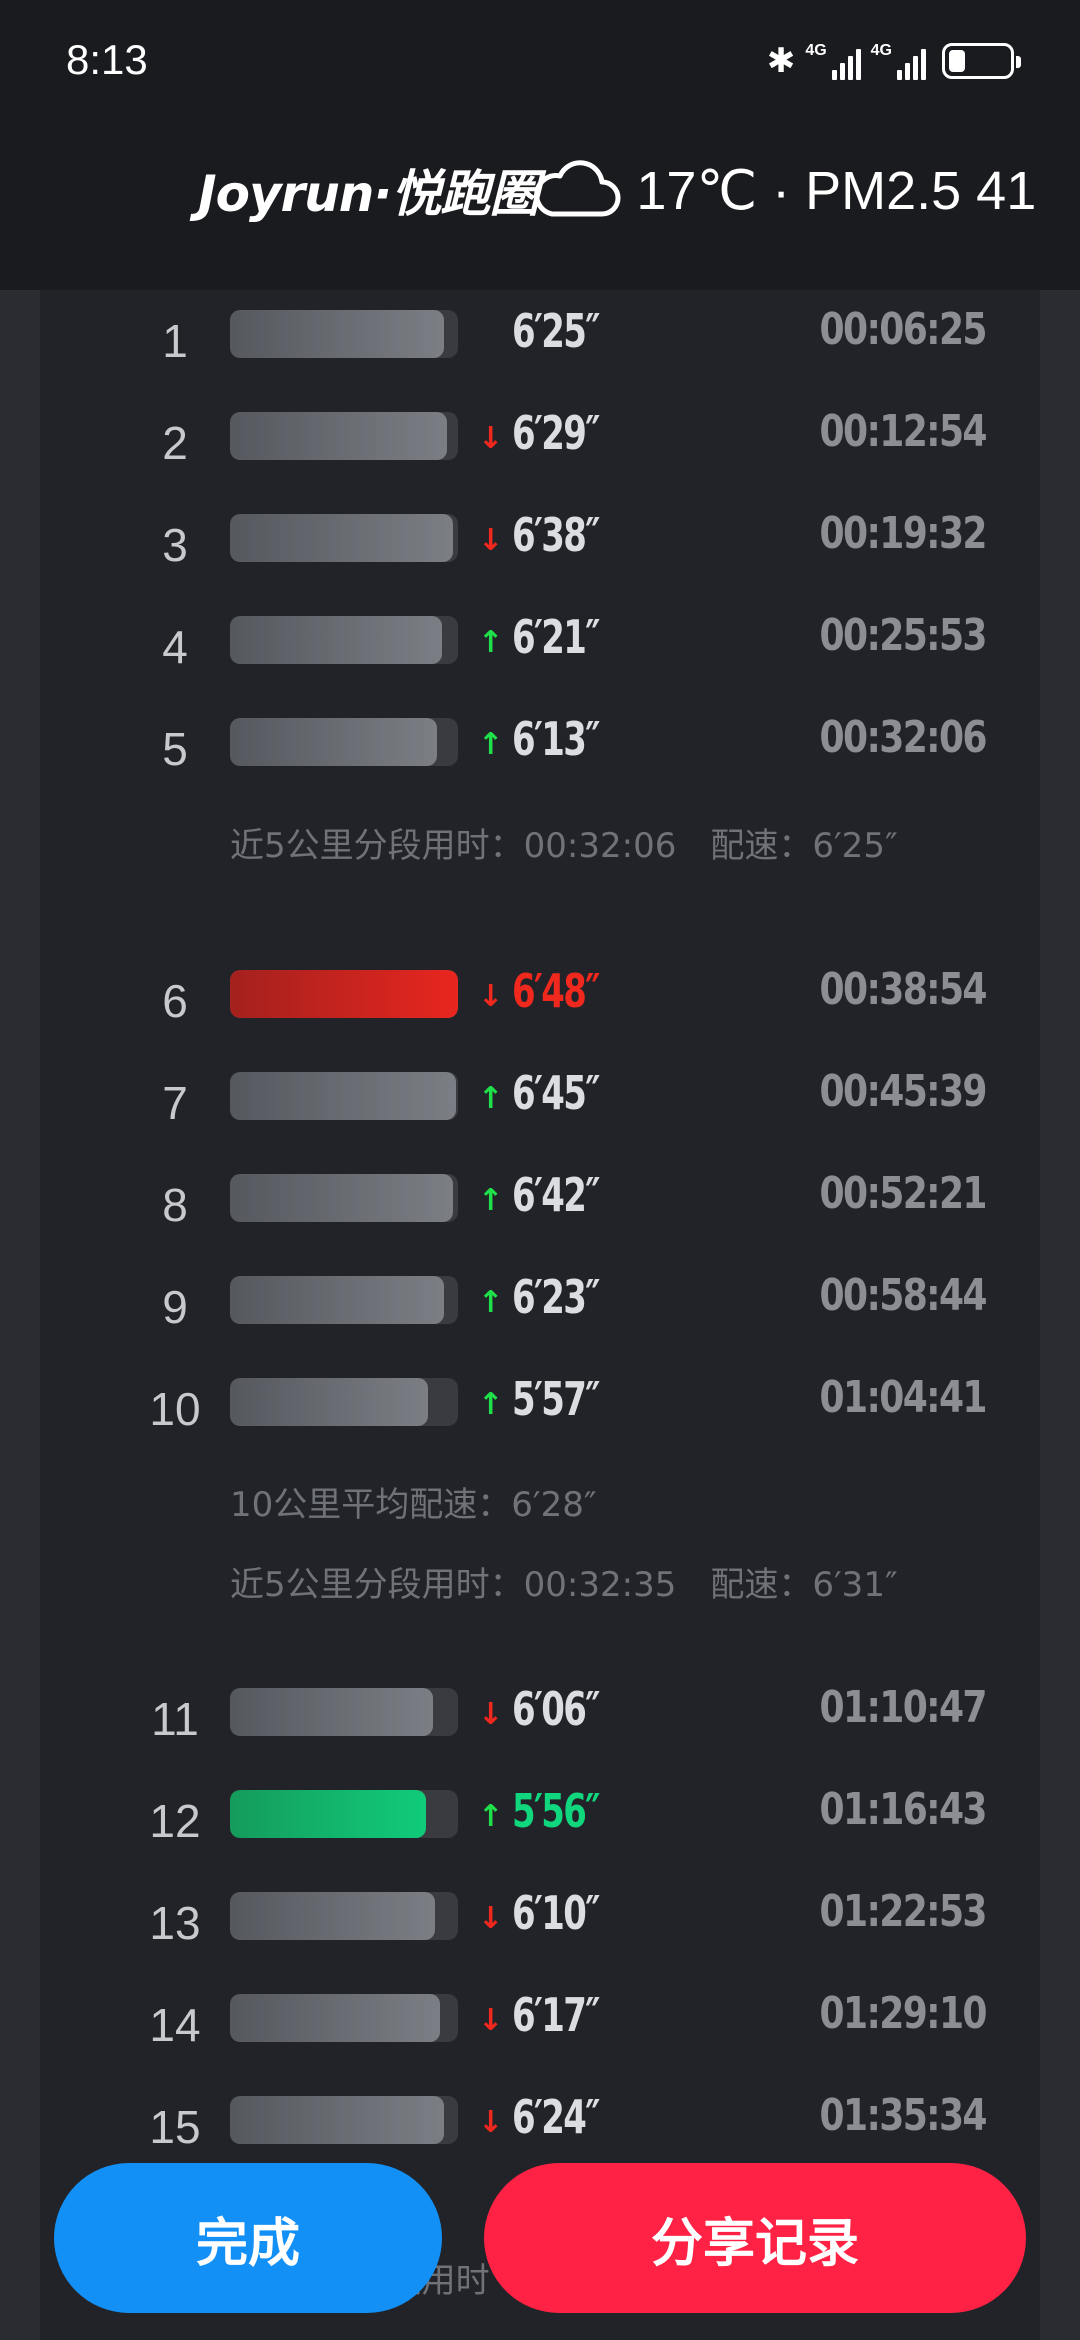  What do you see at coordinates (368, 194) in the screenshot?
I see `brand-logo: Joyrun·悦跑圈` at bounding box center [368, 194].